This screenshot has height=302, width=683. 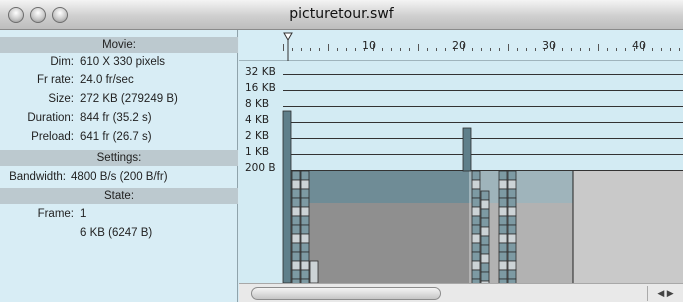 What do you see at coordinates (369, 45) in the screenshot?
I see `ruler-label-10: 10` at bounding box center [369, 45].